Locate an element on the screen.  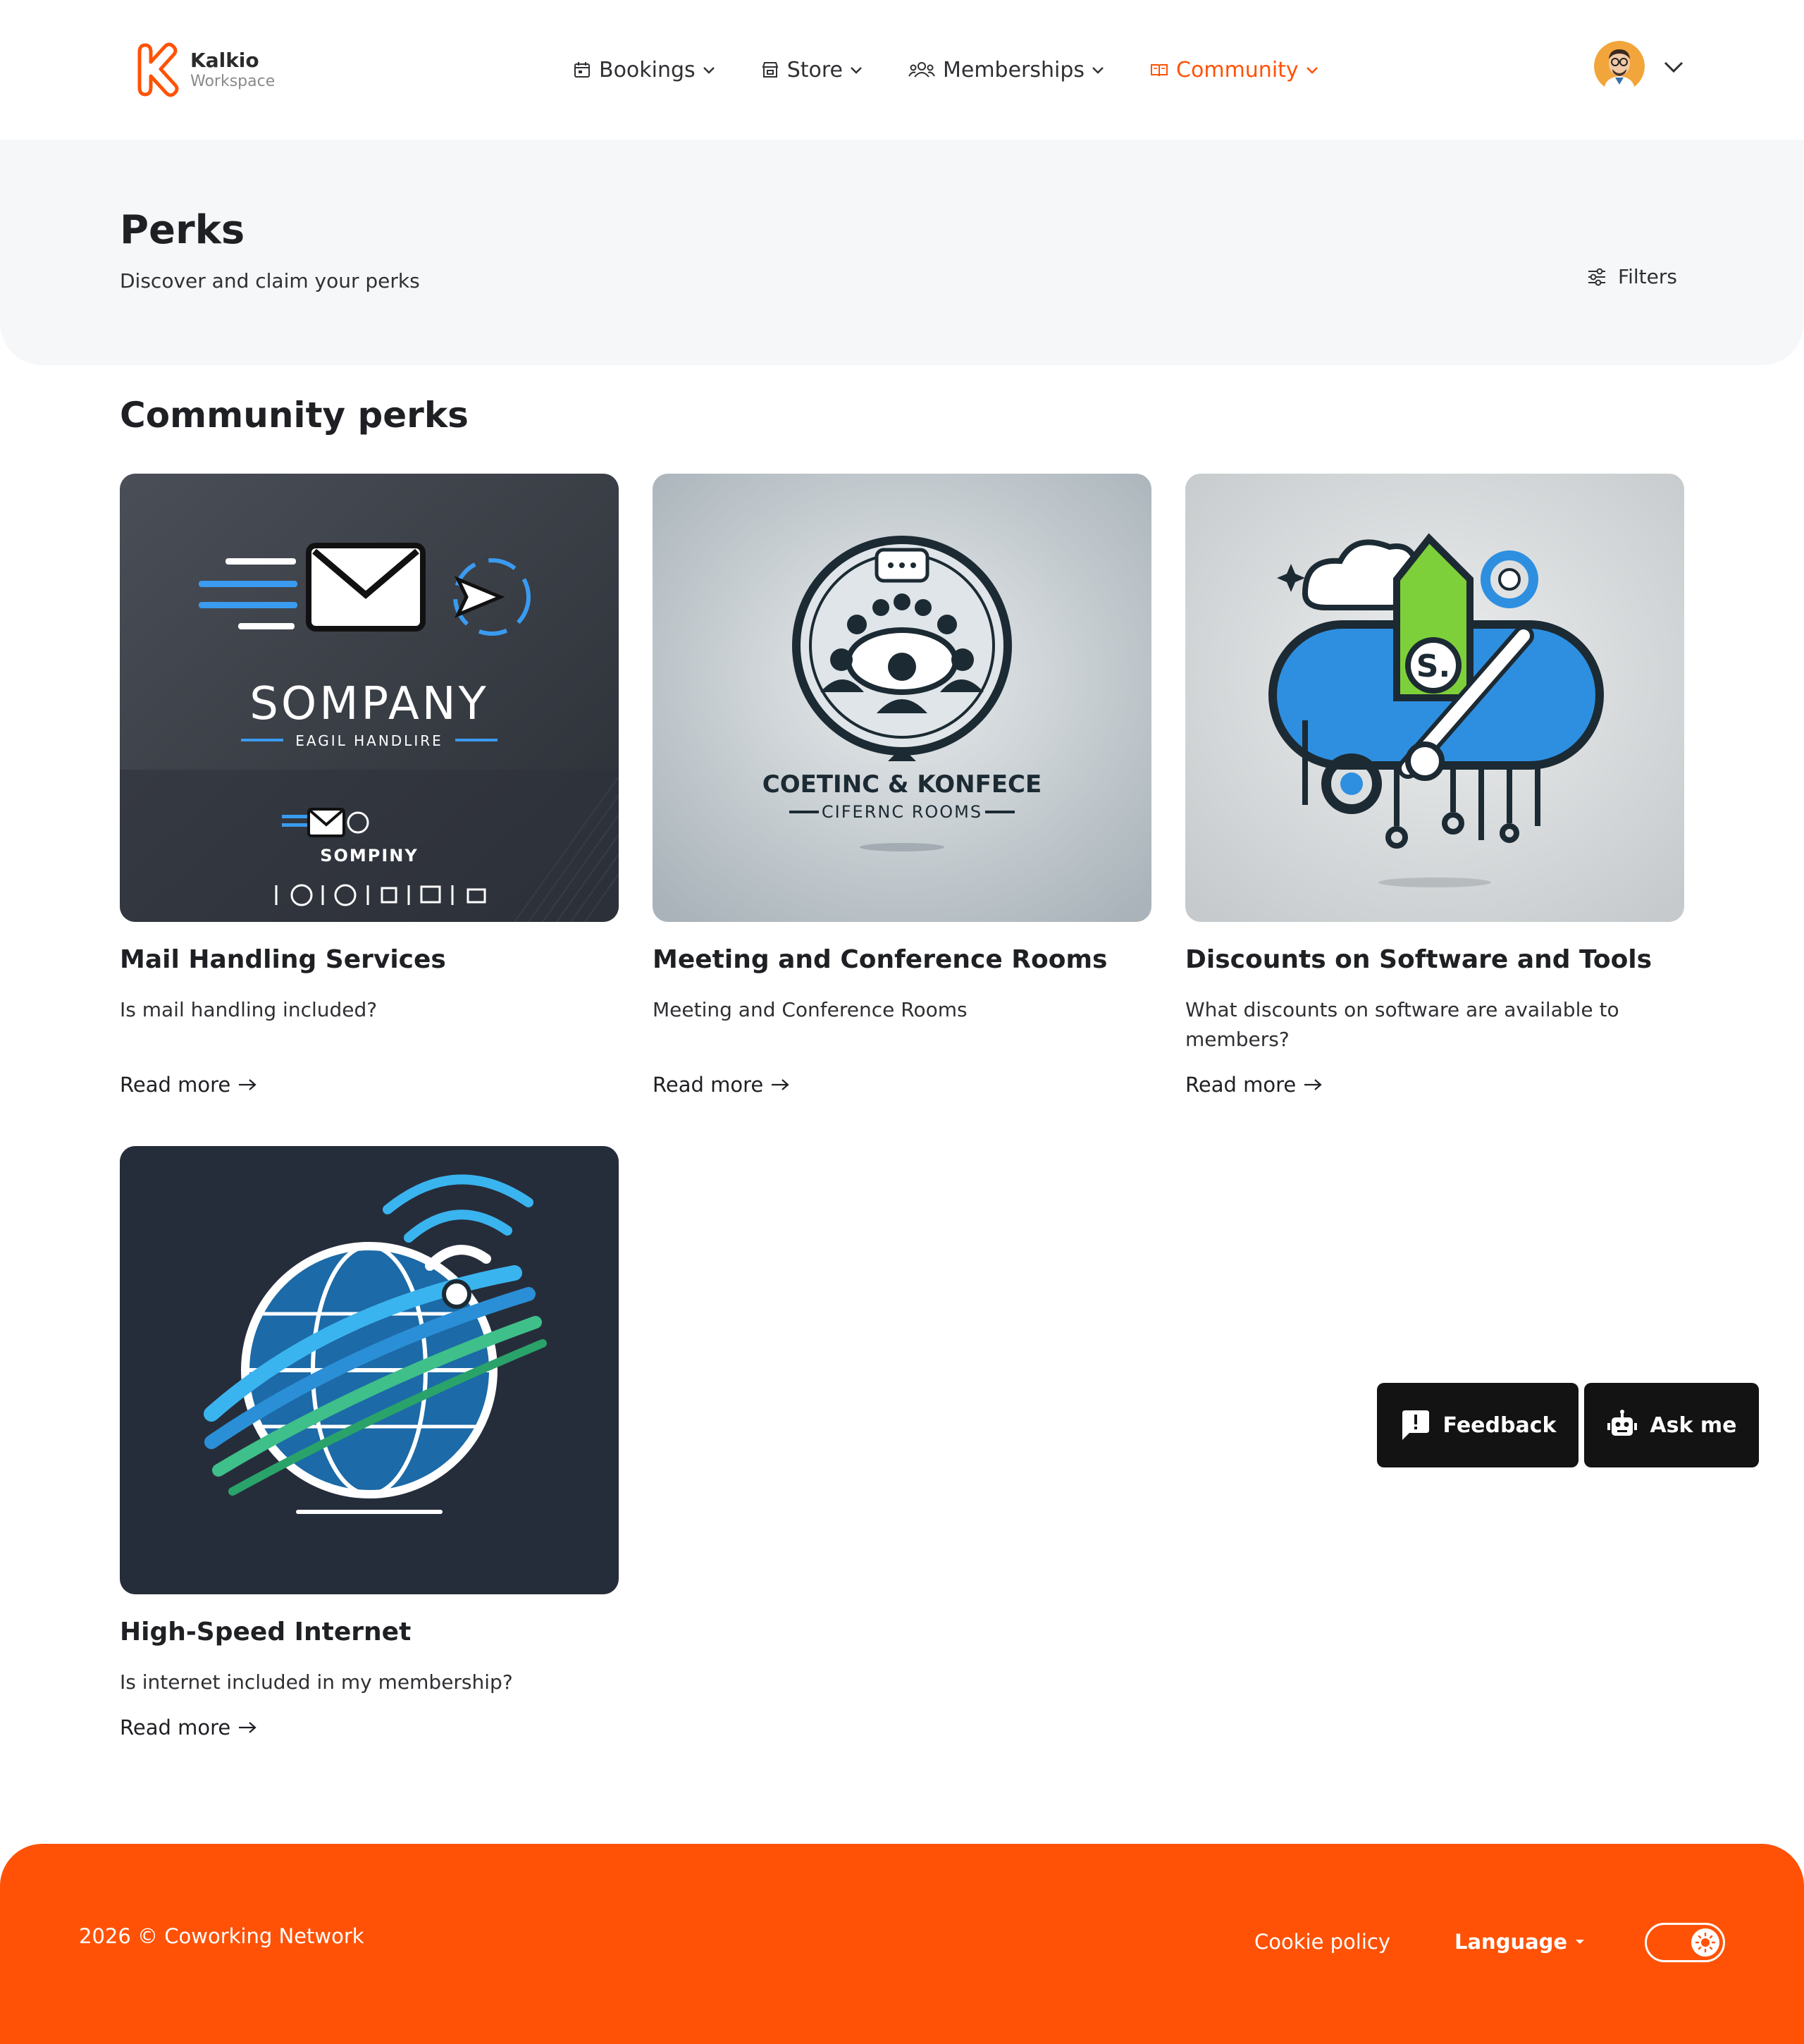
main-nav: Bookings Store Memberships Community is located at coordinates (968, 70).